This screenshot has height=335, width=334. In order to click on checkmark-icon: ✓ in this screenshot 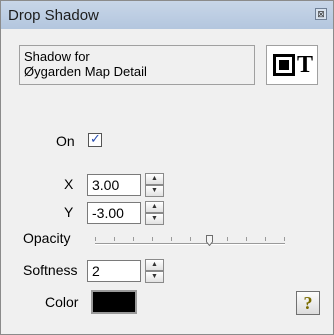, I will do `click(95, 138)`.